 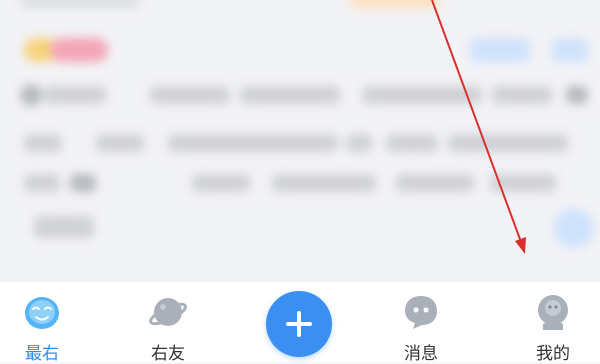 What do you see at coordinates (421, 312) in the screenshot?
I see `chat-bubble-icon` at bounding box center [421, 312].